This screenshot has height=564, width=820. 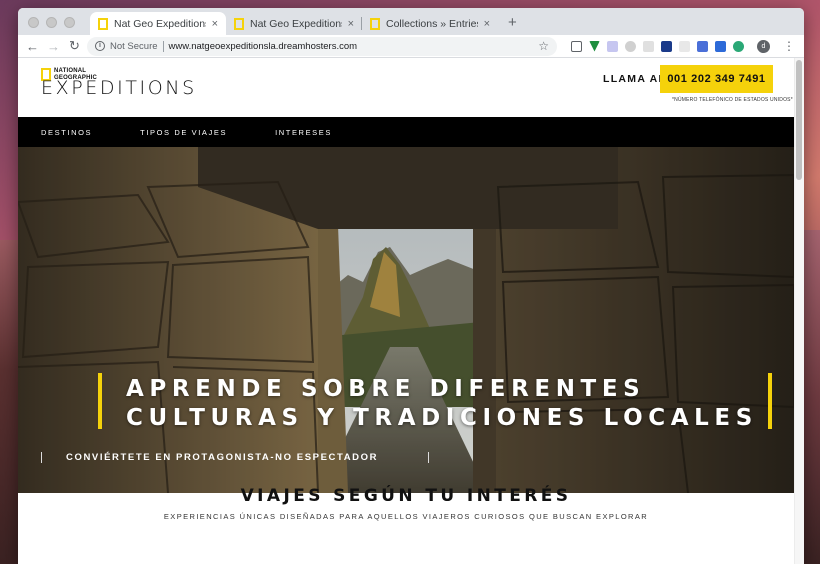 What do you see at coordinates (770, 401) in the screenshot?
I see `hero-accent-bar-right` at bounding box center [770, 401].